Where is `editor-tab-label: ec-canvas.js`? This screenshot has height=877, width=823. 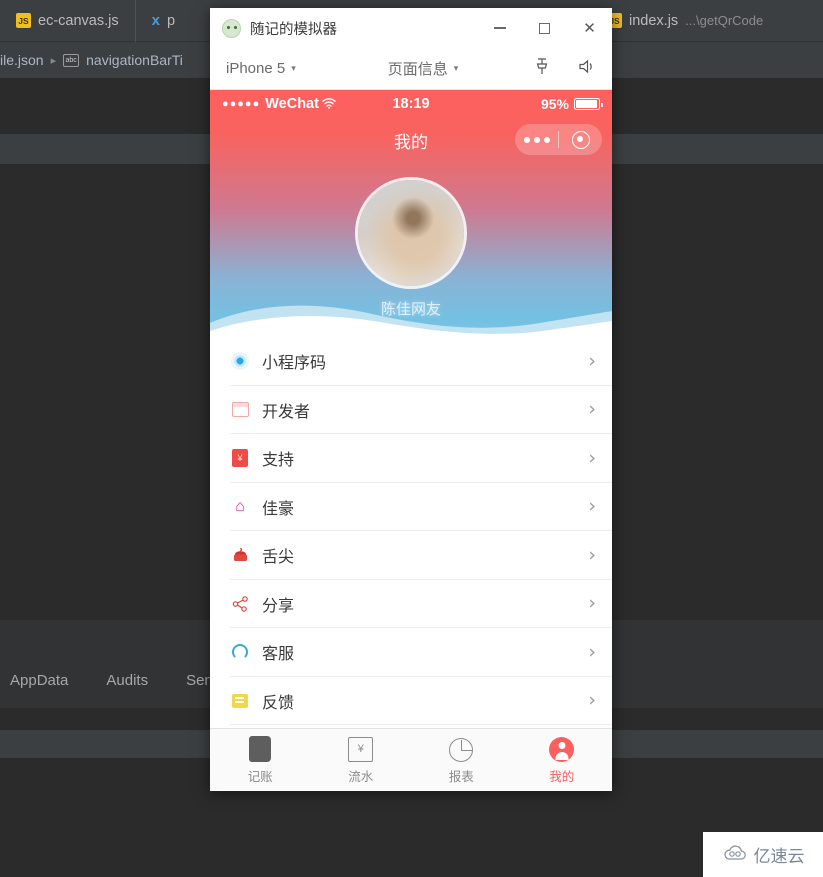
editor-tab-label: ec-canvas.js is located at coordinates (78, 20).